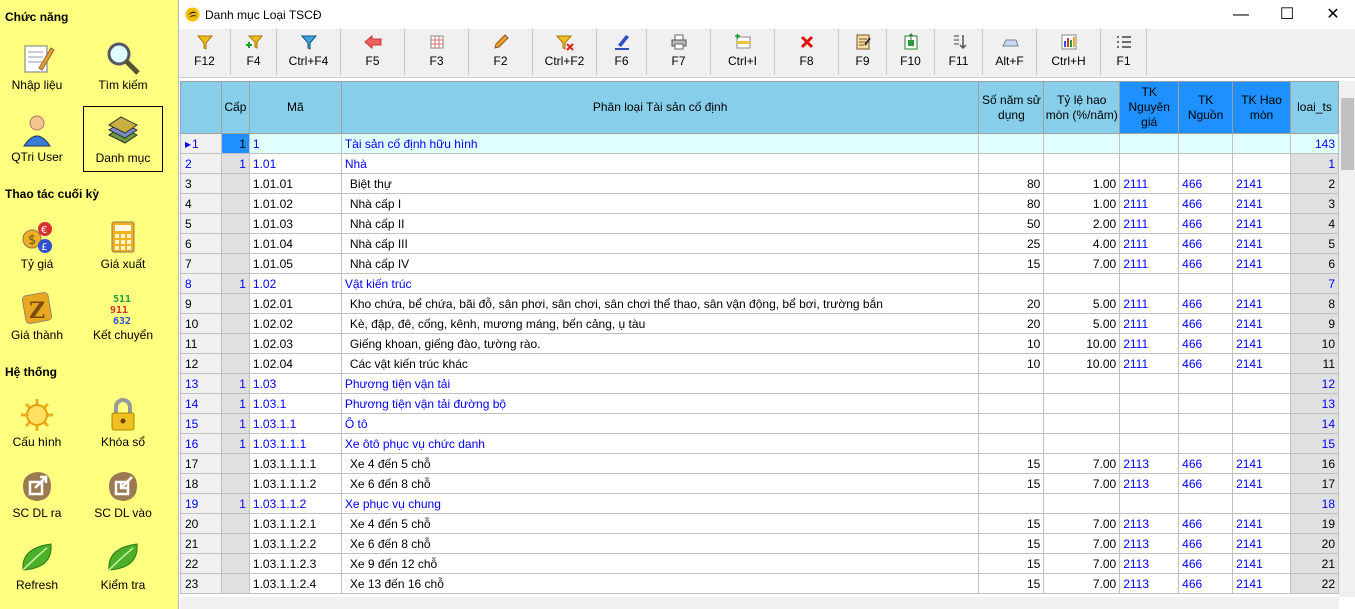 The width and height of the screenshot is (1355, 609). I want to click on cell-loai-ts: 16, so click(1314, 463).